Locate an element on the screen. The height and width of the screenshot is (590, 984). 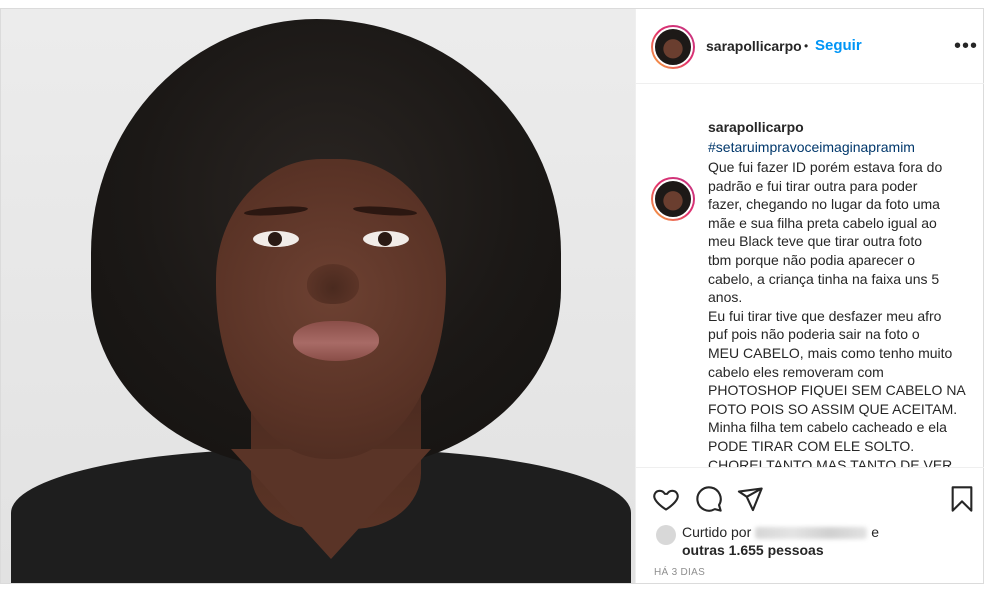
blurred-liker-name is located at coordinates (811, 533).